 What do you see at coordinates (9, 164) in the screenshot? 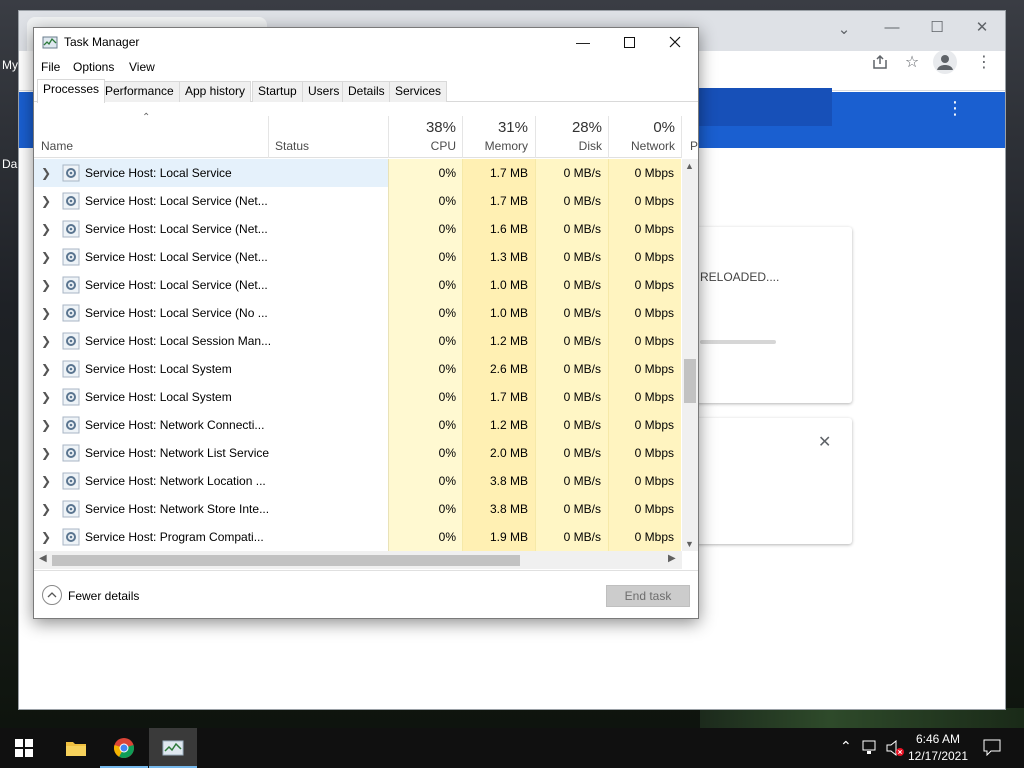
I see `desktop-icon-label: Da` at bounding box center [9, 164].